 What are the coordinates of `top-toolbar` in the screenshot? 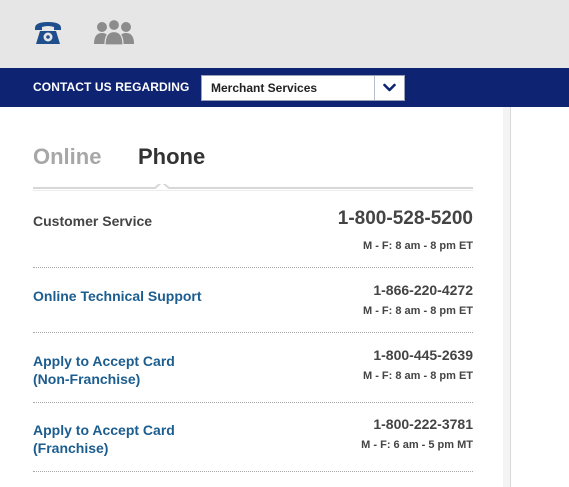 It's located at (284, 34).